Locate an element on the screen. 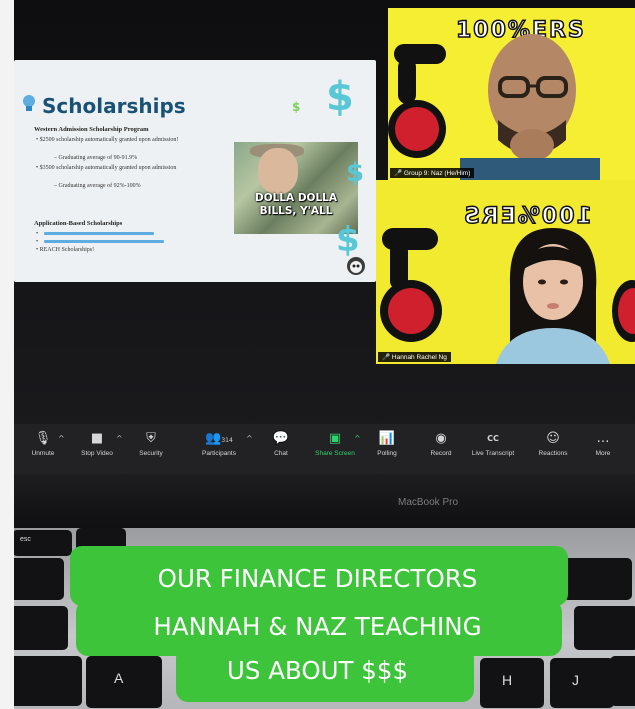 Image resolution: width=635 pixels, height=709 pixels. live-transcript-button: CC Live Transcript is located at coordinates (493, 444).